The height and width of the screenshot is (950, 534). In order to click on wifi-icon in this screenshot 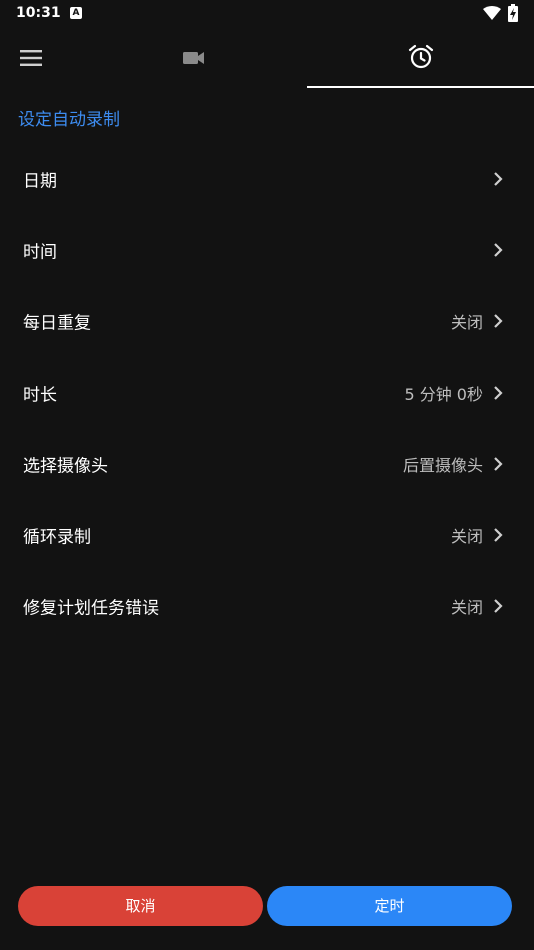, I will do `click(492, 13)`.